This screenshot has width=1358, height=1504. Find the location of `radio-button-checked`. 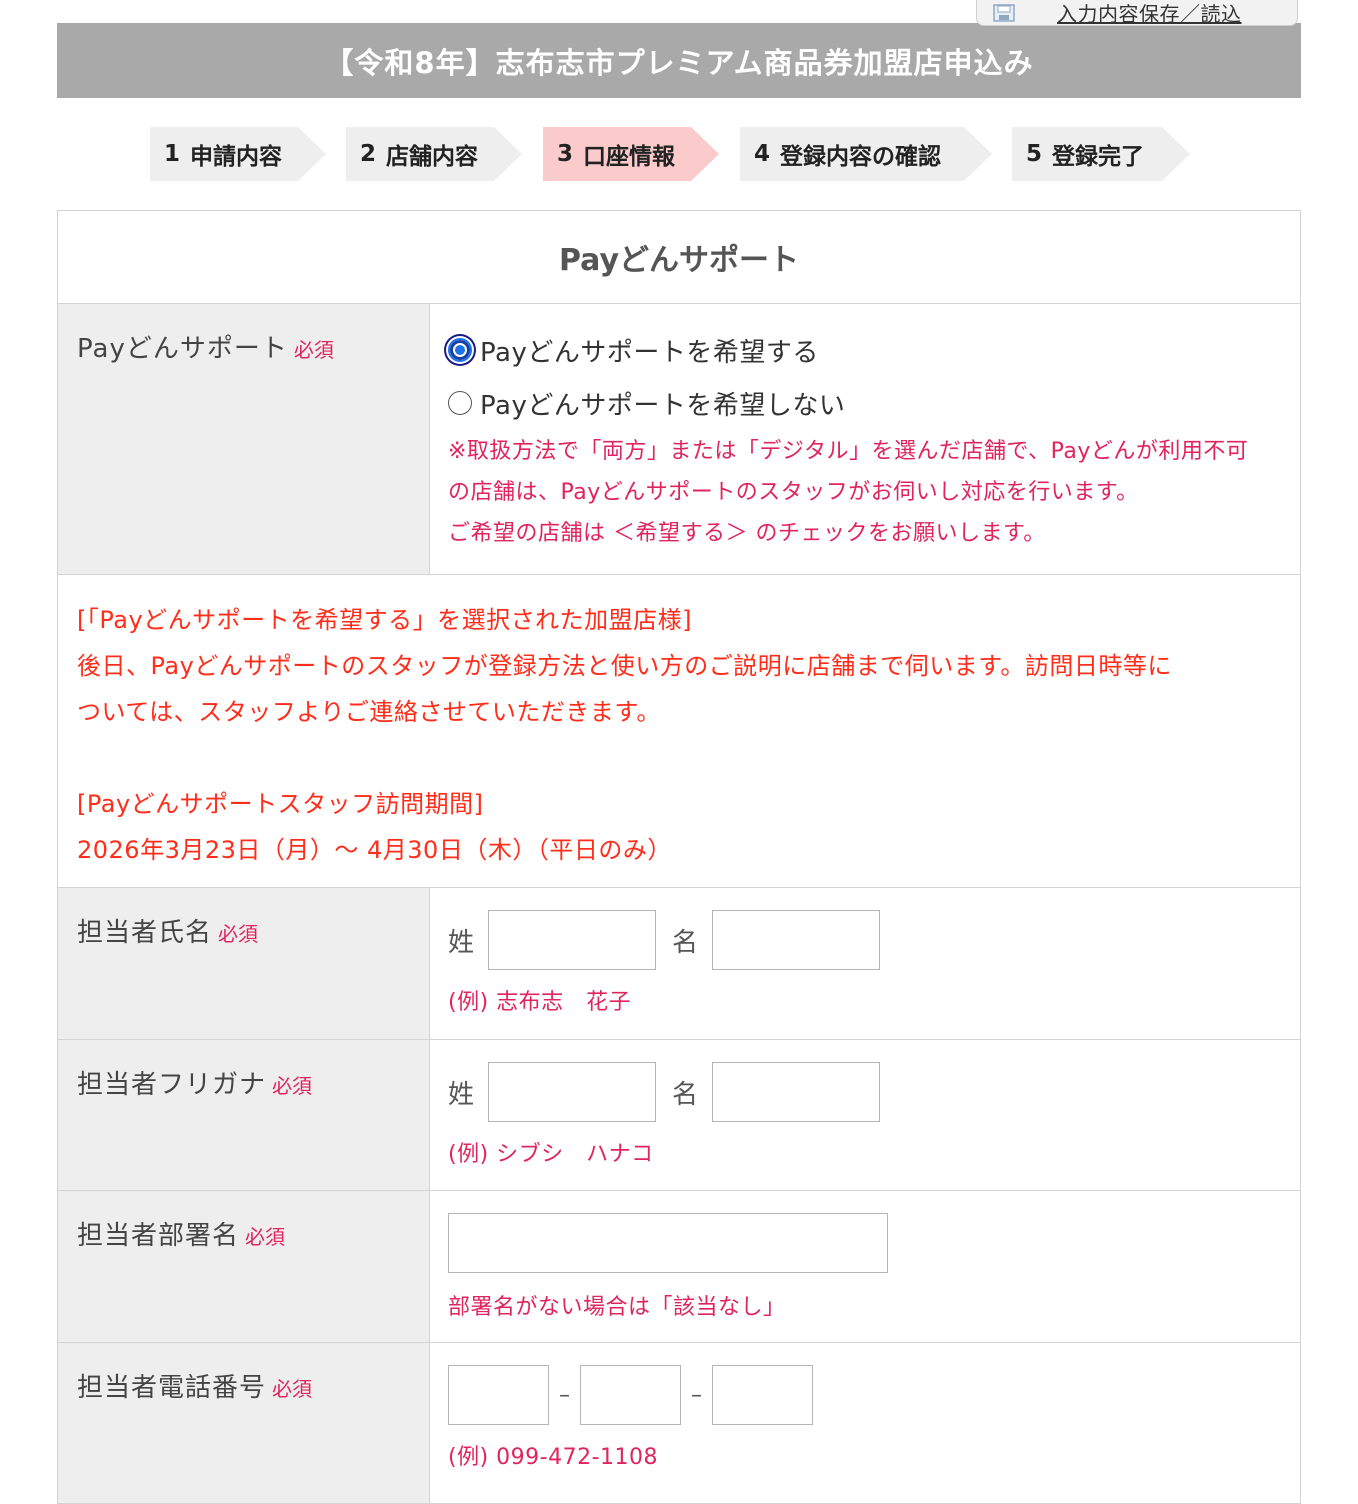

radio-button-checked is located at coordinates (460, 350).